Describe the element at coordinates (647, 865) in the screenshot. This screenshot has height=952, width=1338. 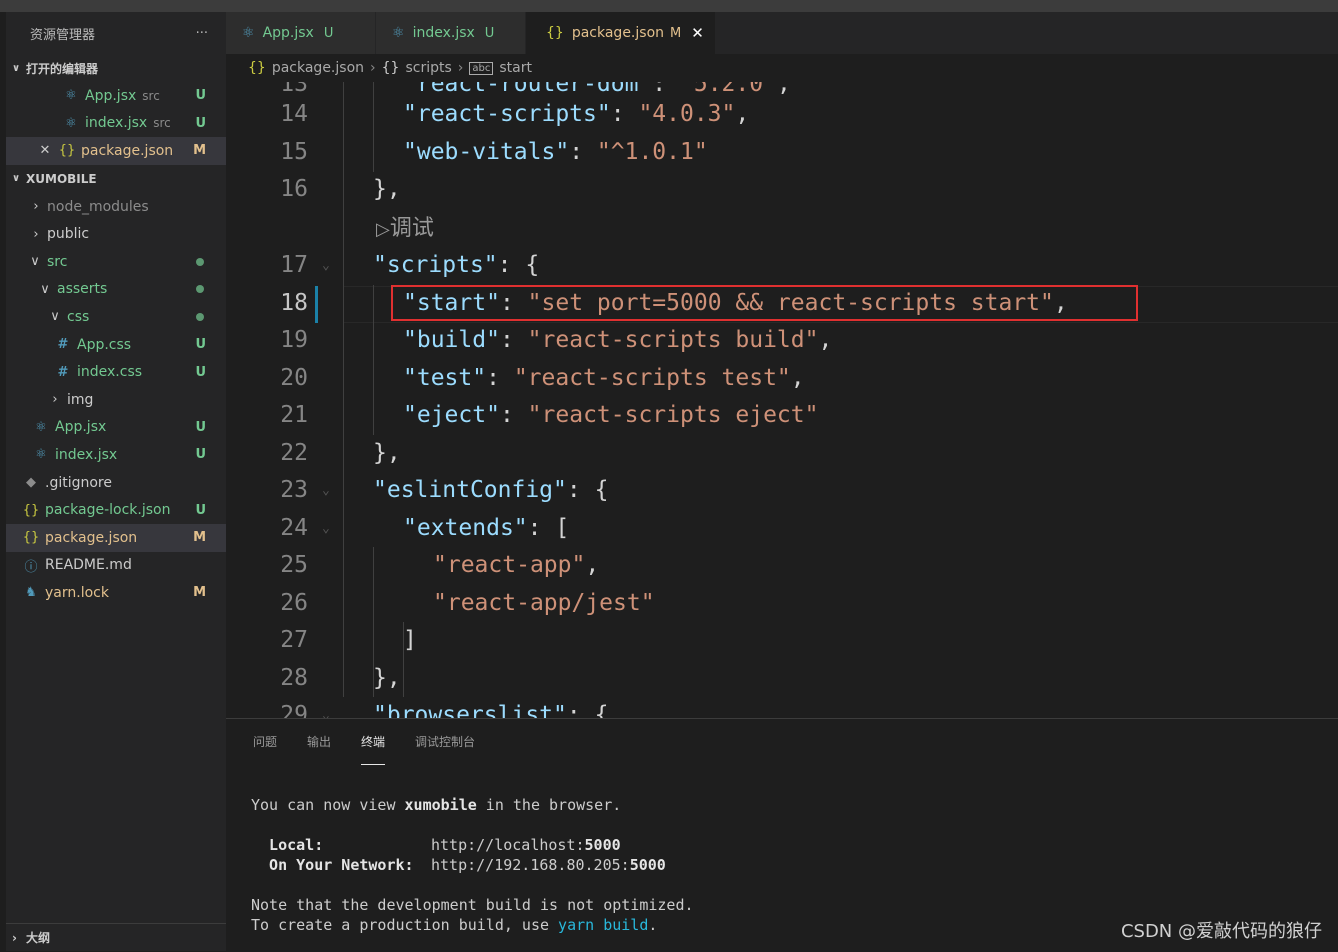
I see `terminal-network-port: 5000` at that location.